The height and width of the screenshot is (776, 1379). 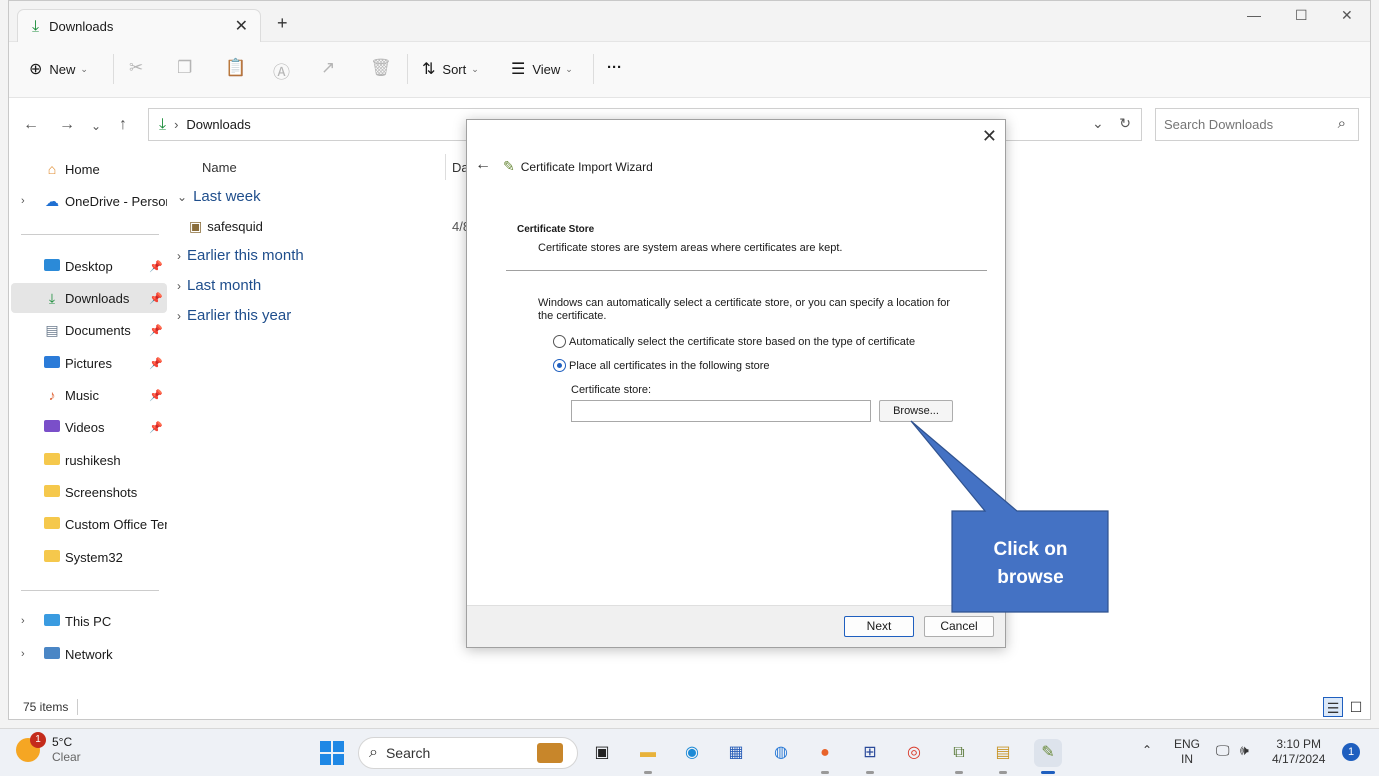 What do you see at coordinates (989, 136) in the screenshot?
I see `close-icon: ✕` at bounding box center [989, 136].